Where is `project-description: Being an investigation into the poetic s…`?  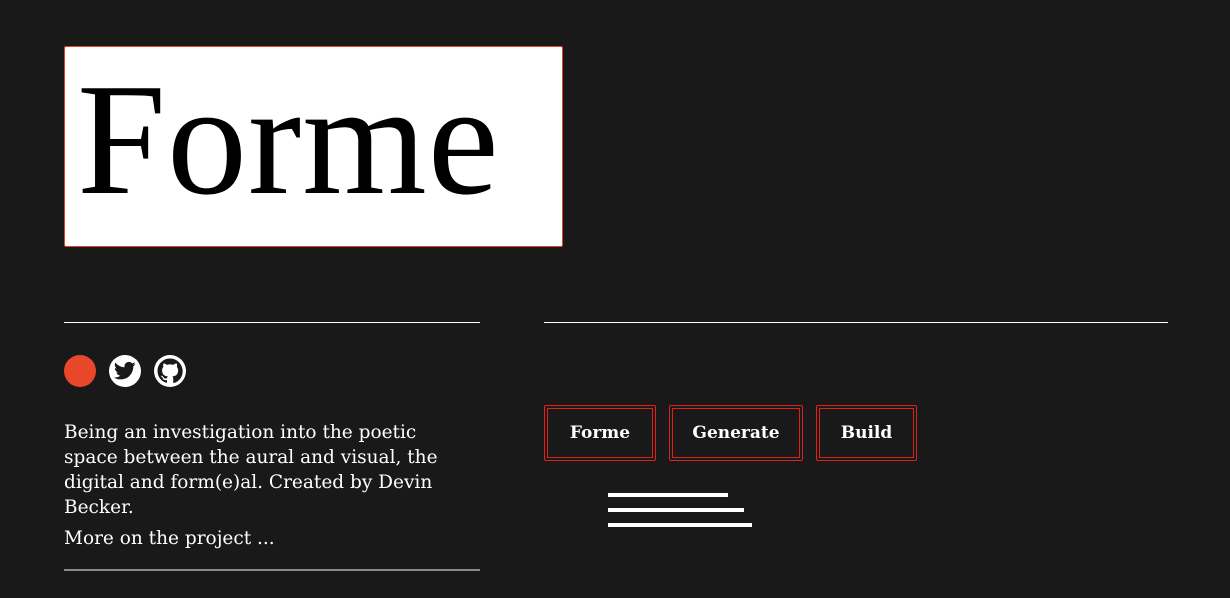
project-description: Being an investigation into the poetic s… is located at coordinates (251, 470).